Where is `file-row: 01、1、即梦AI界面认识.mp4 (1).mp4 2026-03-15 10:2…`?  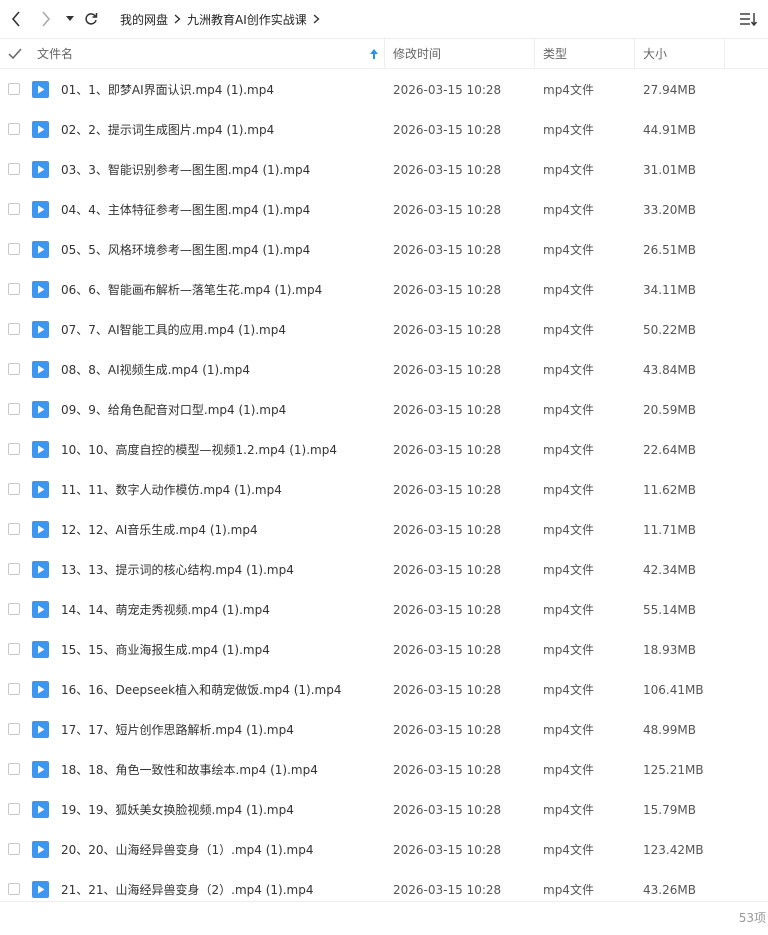
file-row: 01、1、即梦AI界面认识.mp4 (1).mp4 2026-03-15 10:2… is located at coordinates (384, 90).